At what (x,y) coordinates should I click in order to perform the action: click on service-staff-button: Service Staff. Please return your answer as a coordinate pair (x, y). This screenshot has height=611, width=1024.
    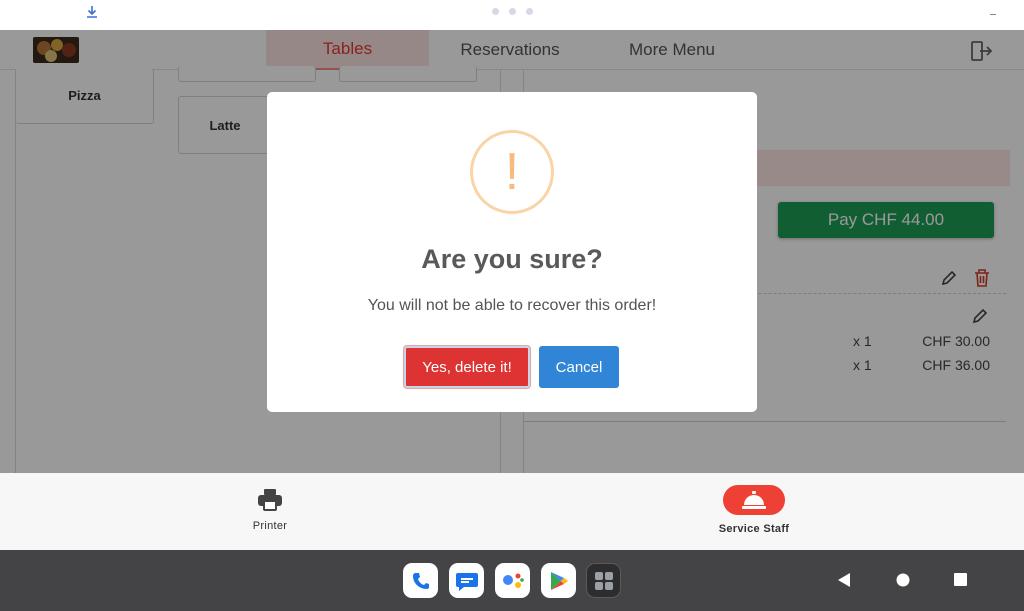
    Looking at the image, I should click on (754, 510).